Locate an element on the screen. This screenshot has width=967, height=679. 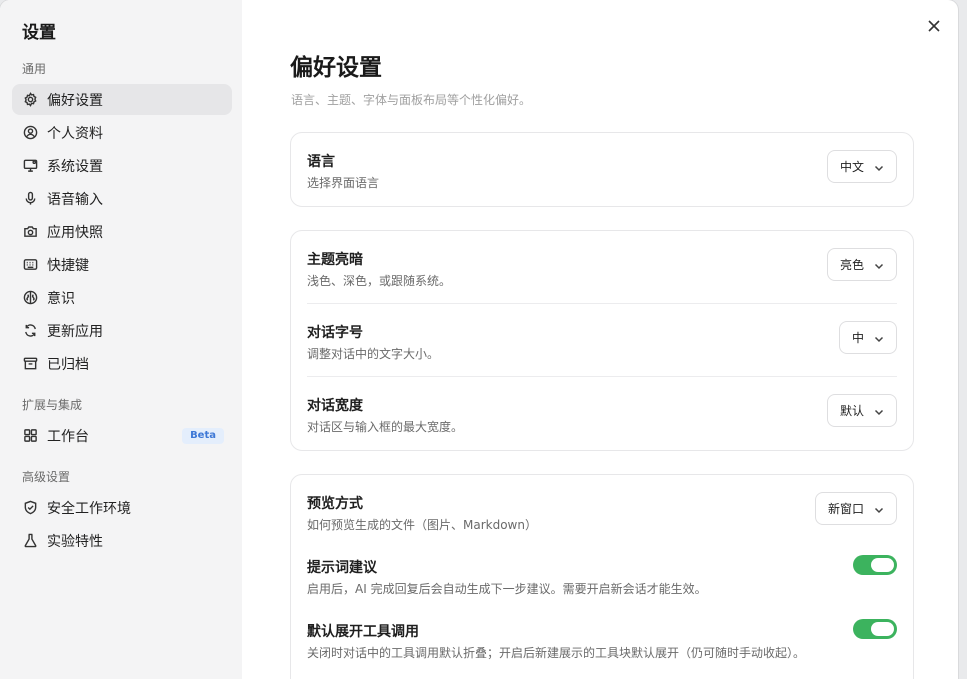
sidebar-item-label: 快捷键 is located at coordinates (68, 265).